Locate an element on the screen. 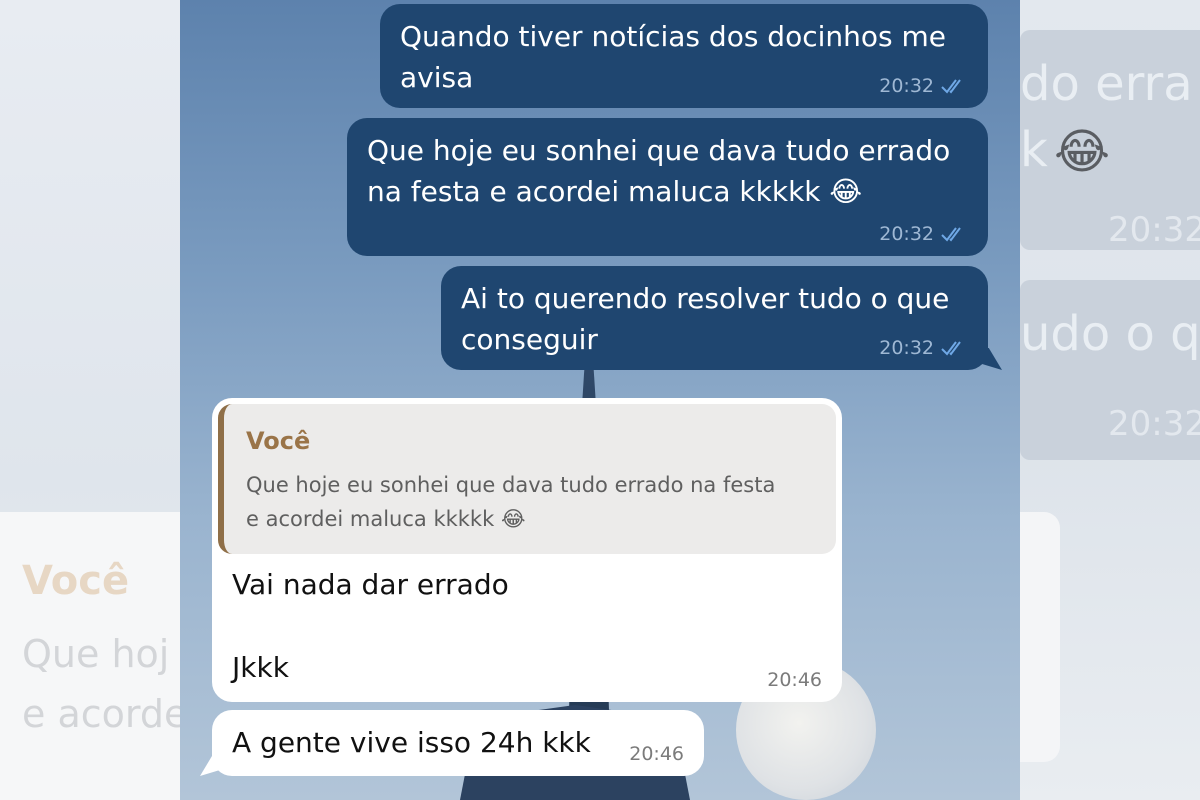 The width and height of the screenshot is (1200, 800). background-reply-line: e acorde is located at coordinates (101, 714).